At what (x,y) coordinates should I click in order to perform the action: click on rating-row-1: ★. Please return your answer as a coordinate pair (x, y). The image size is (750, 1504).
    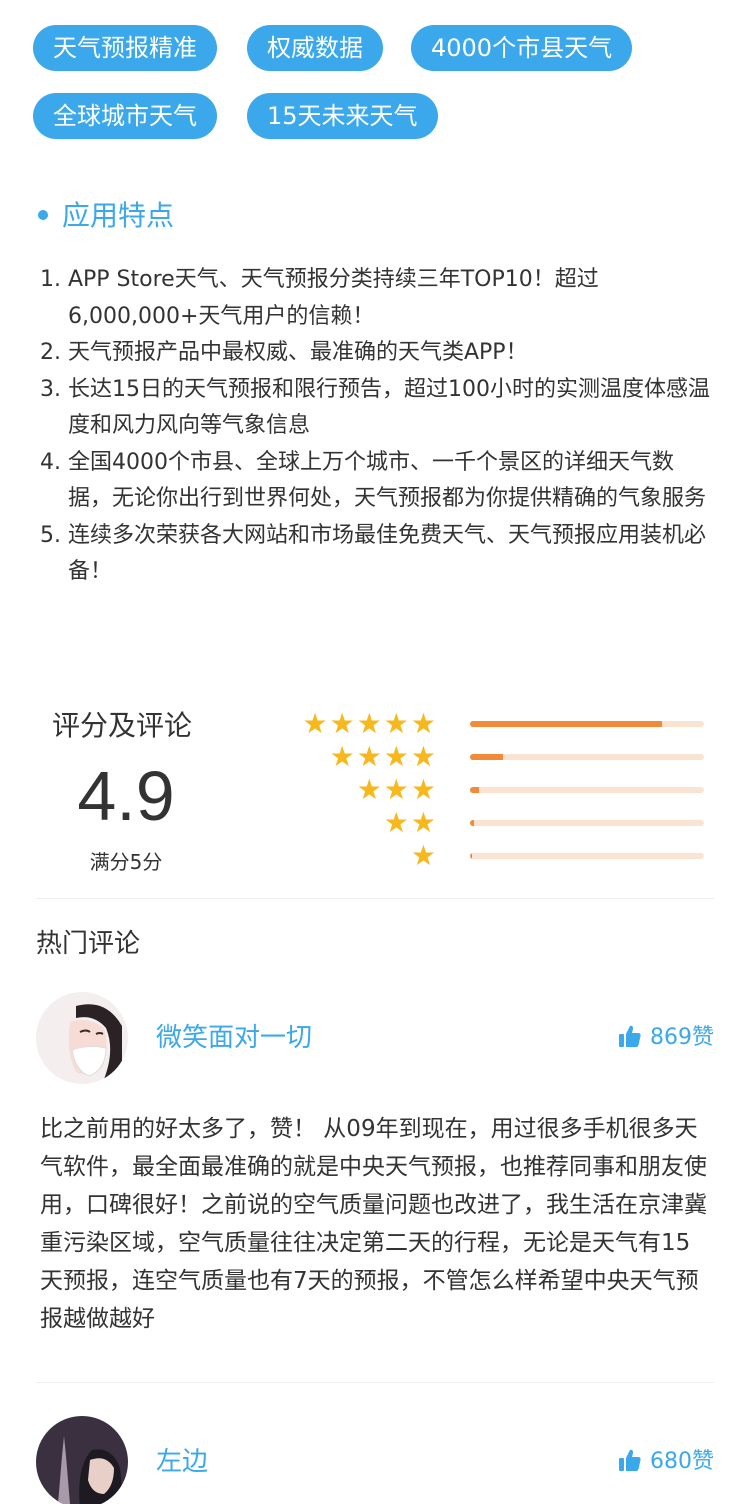
    Looking at the image, I should click on (490, 856).